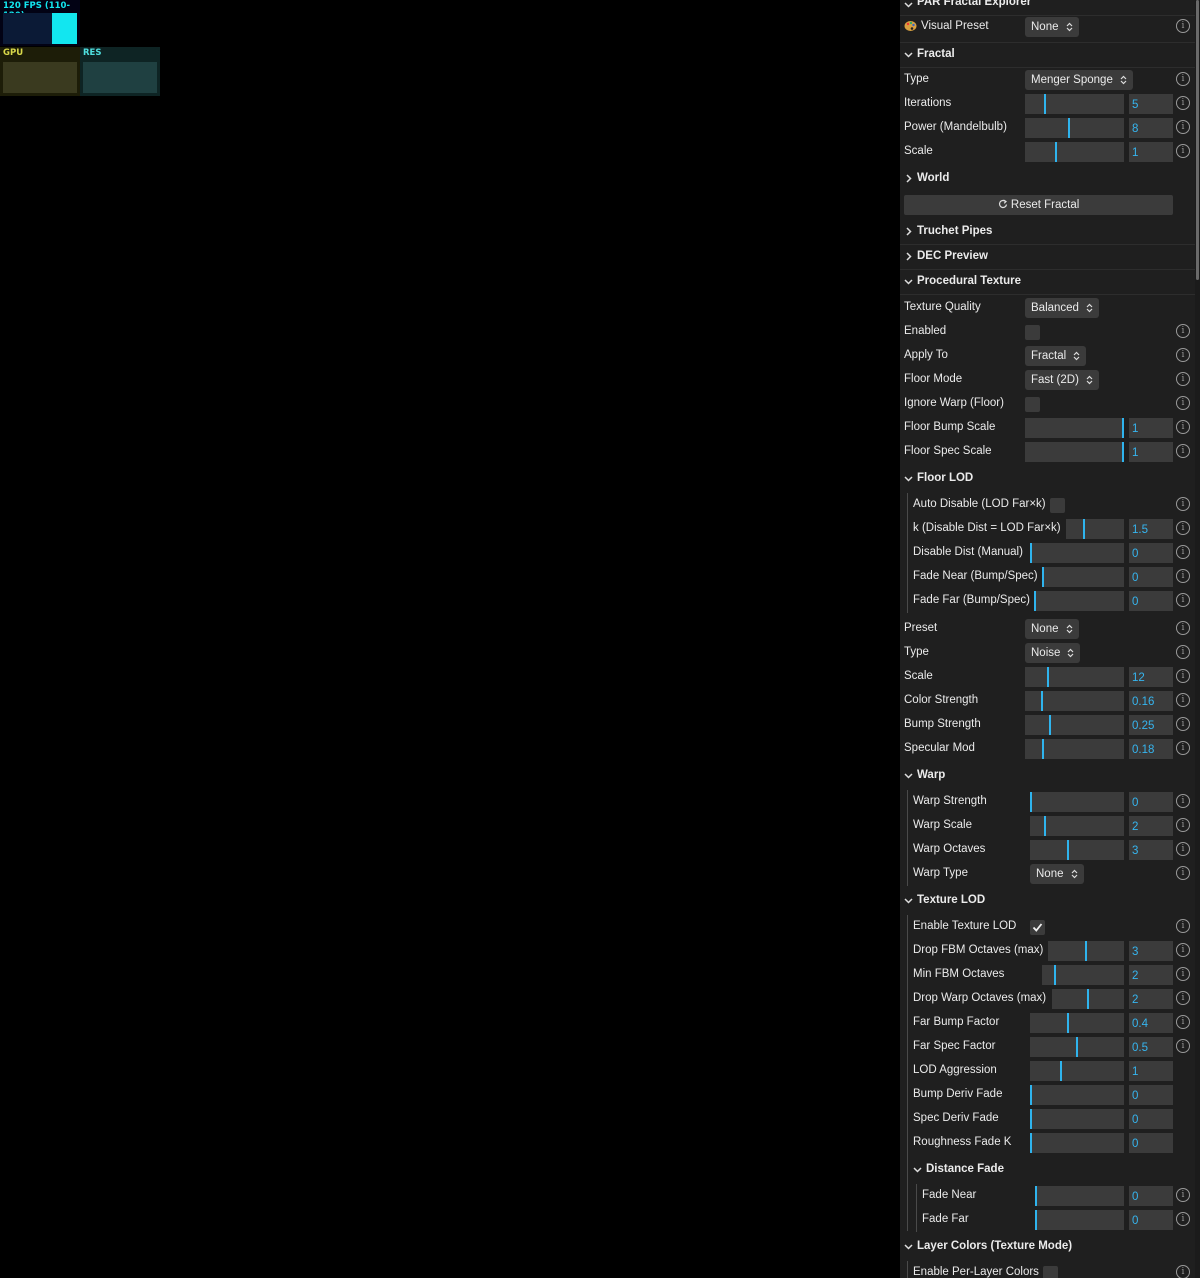 This screenshot has height=1278, width=1200. What do you see at coordinates (1057, 505) in the screenshot?
I see `auto-disable-checkbox` at bounding box center [1057, 505].